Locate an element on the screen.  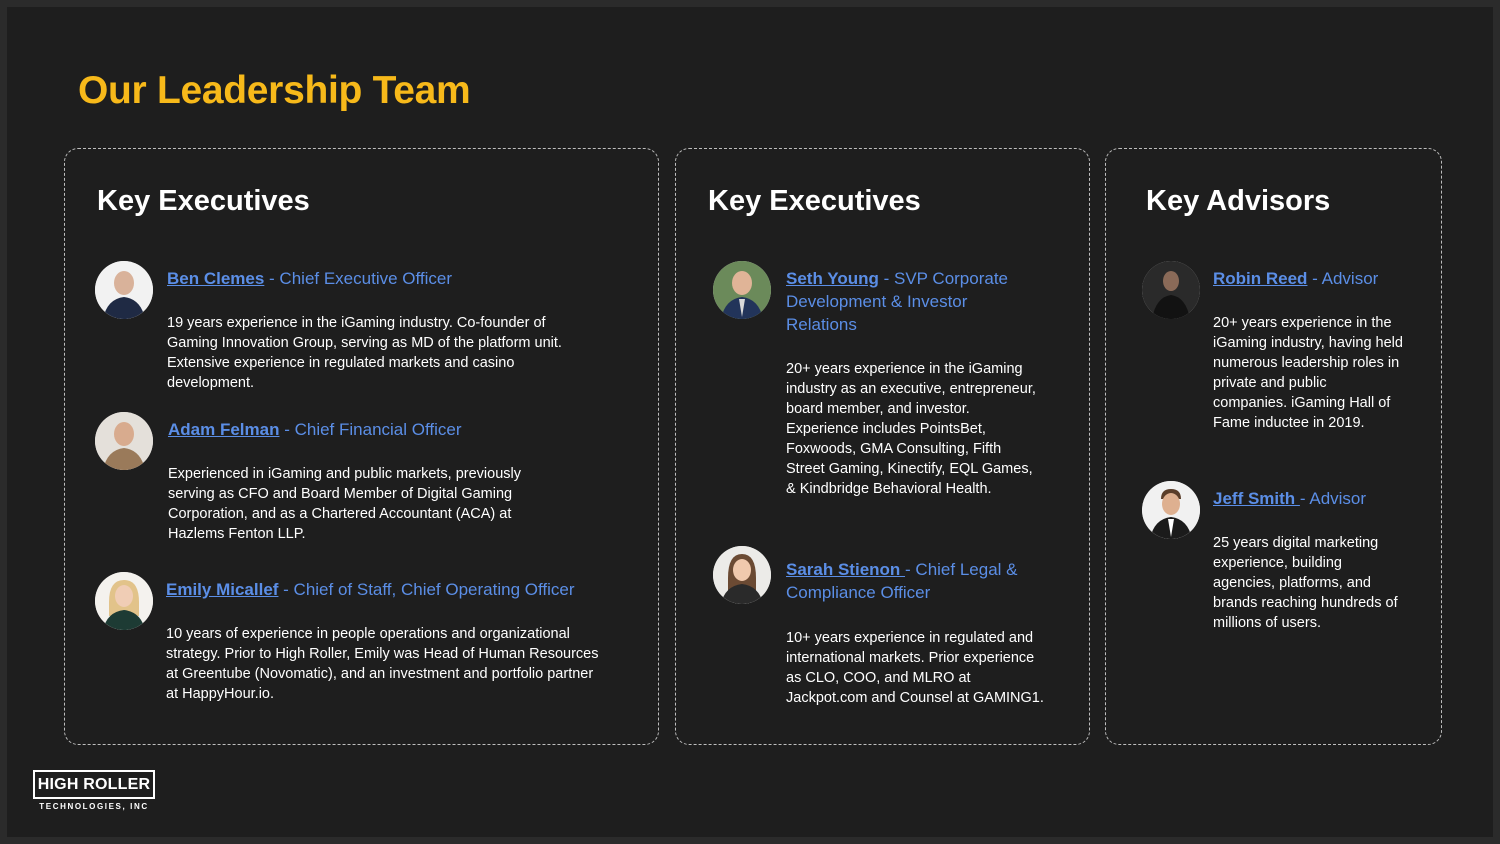
page-title: Our Leadership Team is located at coordinates (274, 90).